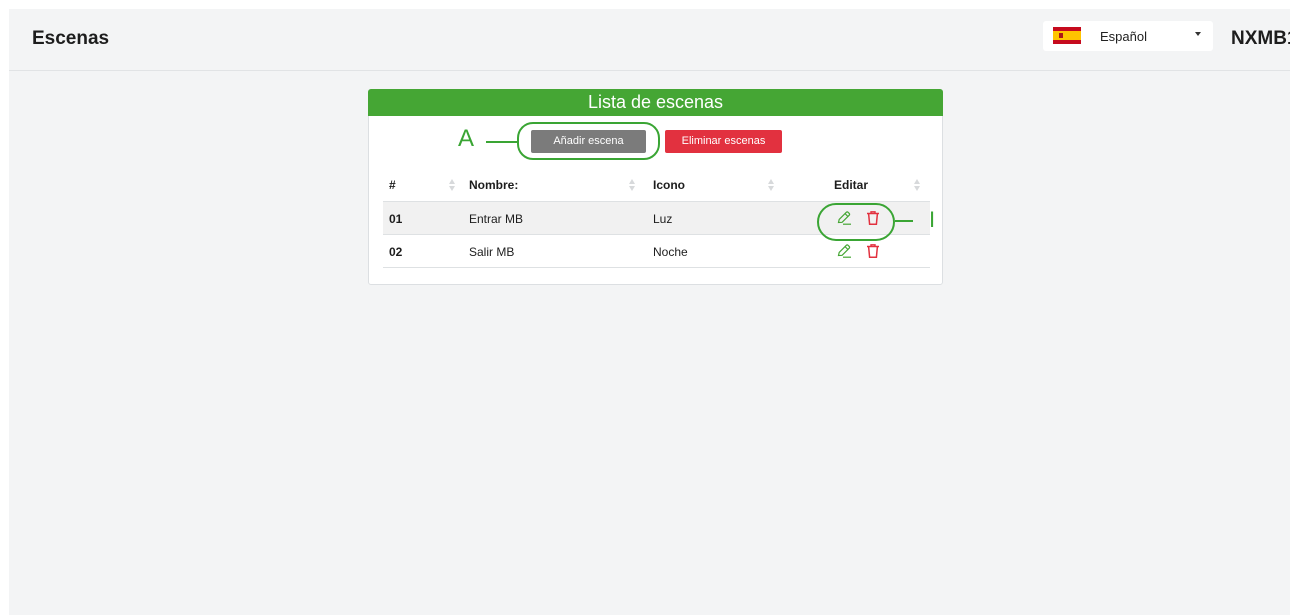 The height and width of the screenshot is (615, 1290). What do you see at coordinates (932, 219) in the screenshot?
I see `callout-label-i: I` at bounding box center [932, 219].